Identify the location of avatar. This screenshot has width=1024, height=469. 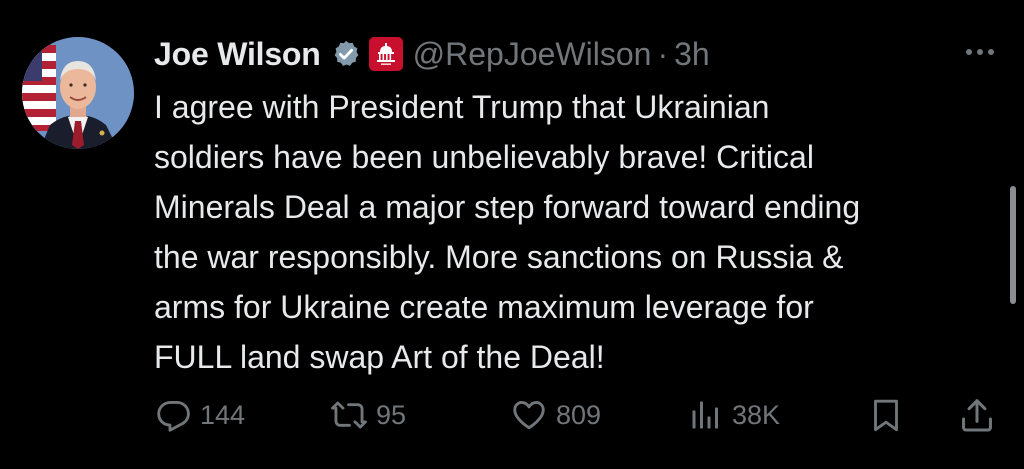
(78, 93).